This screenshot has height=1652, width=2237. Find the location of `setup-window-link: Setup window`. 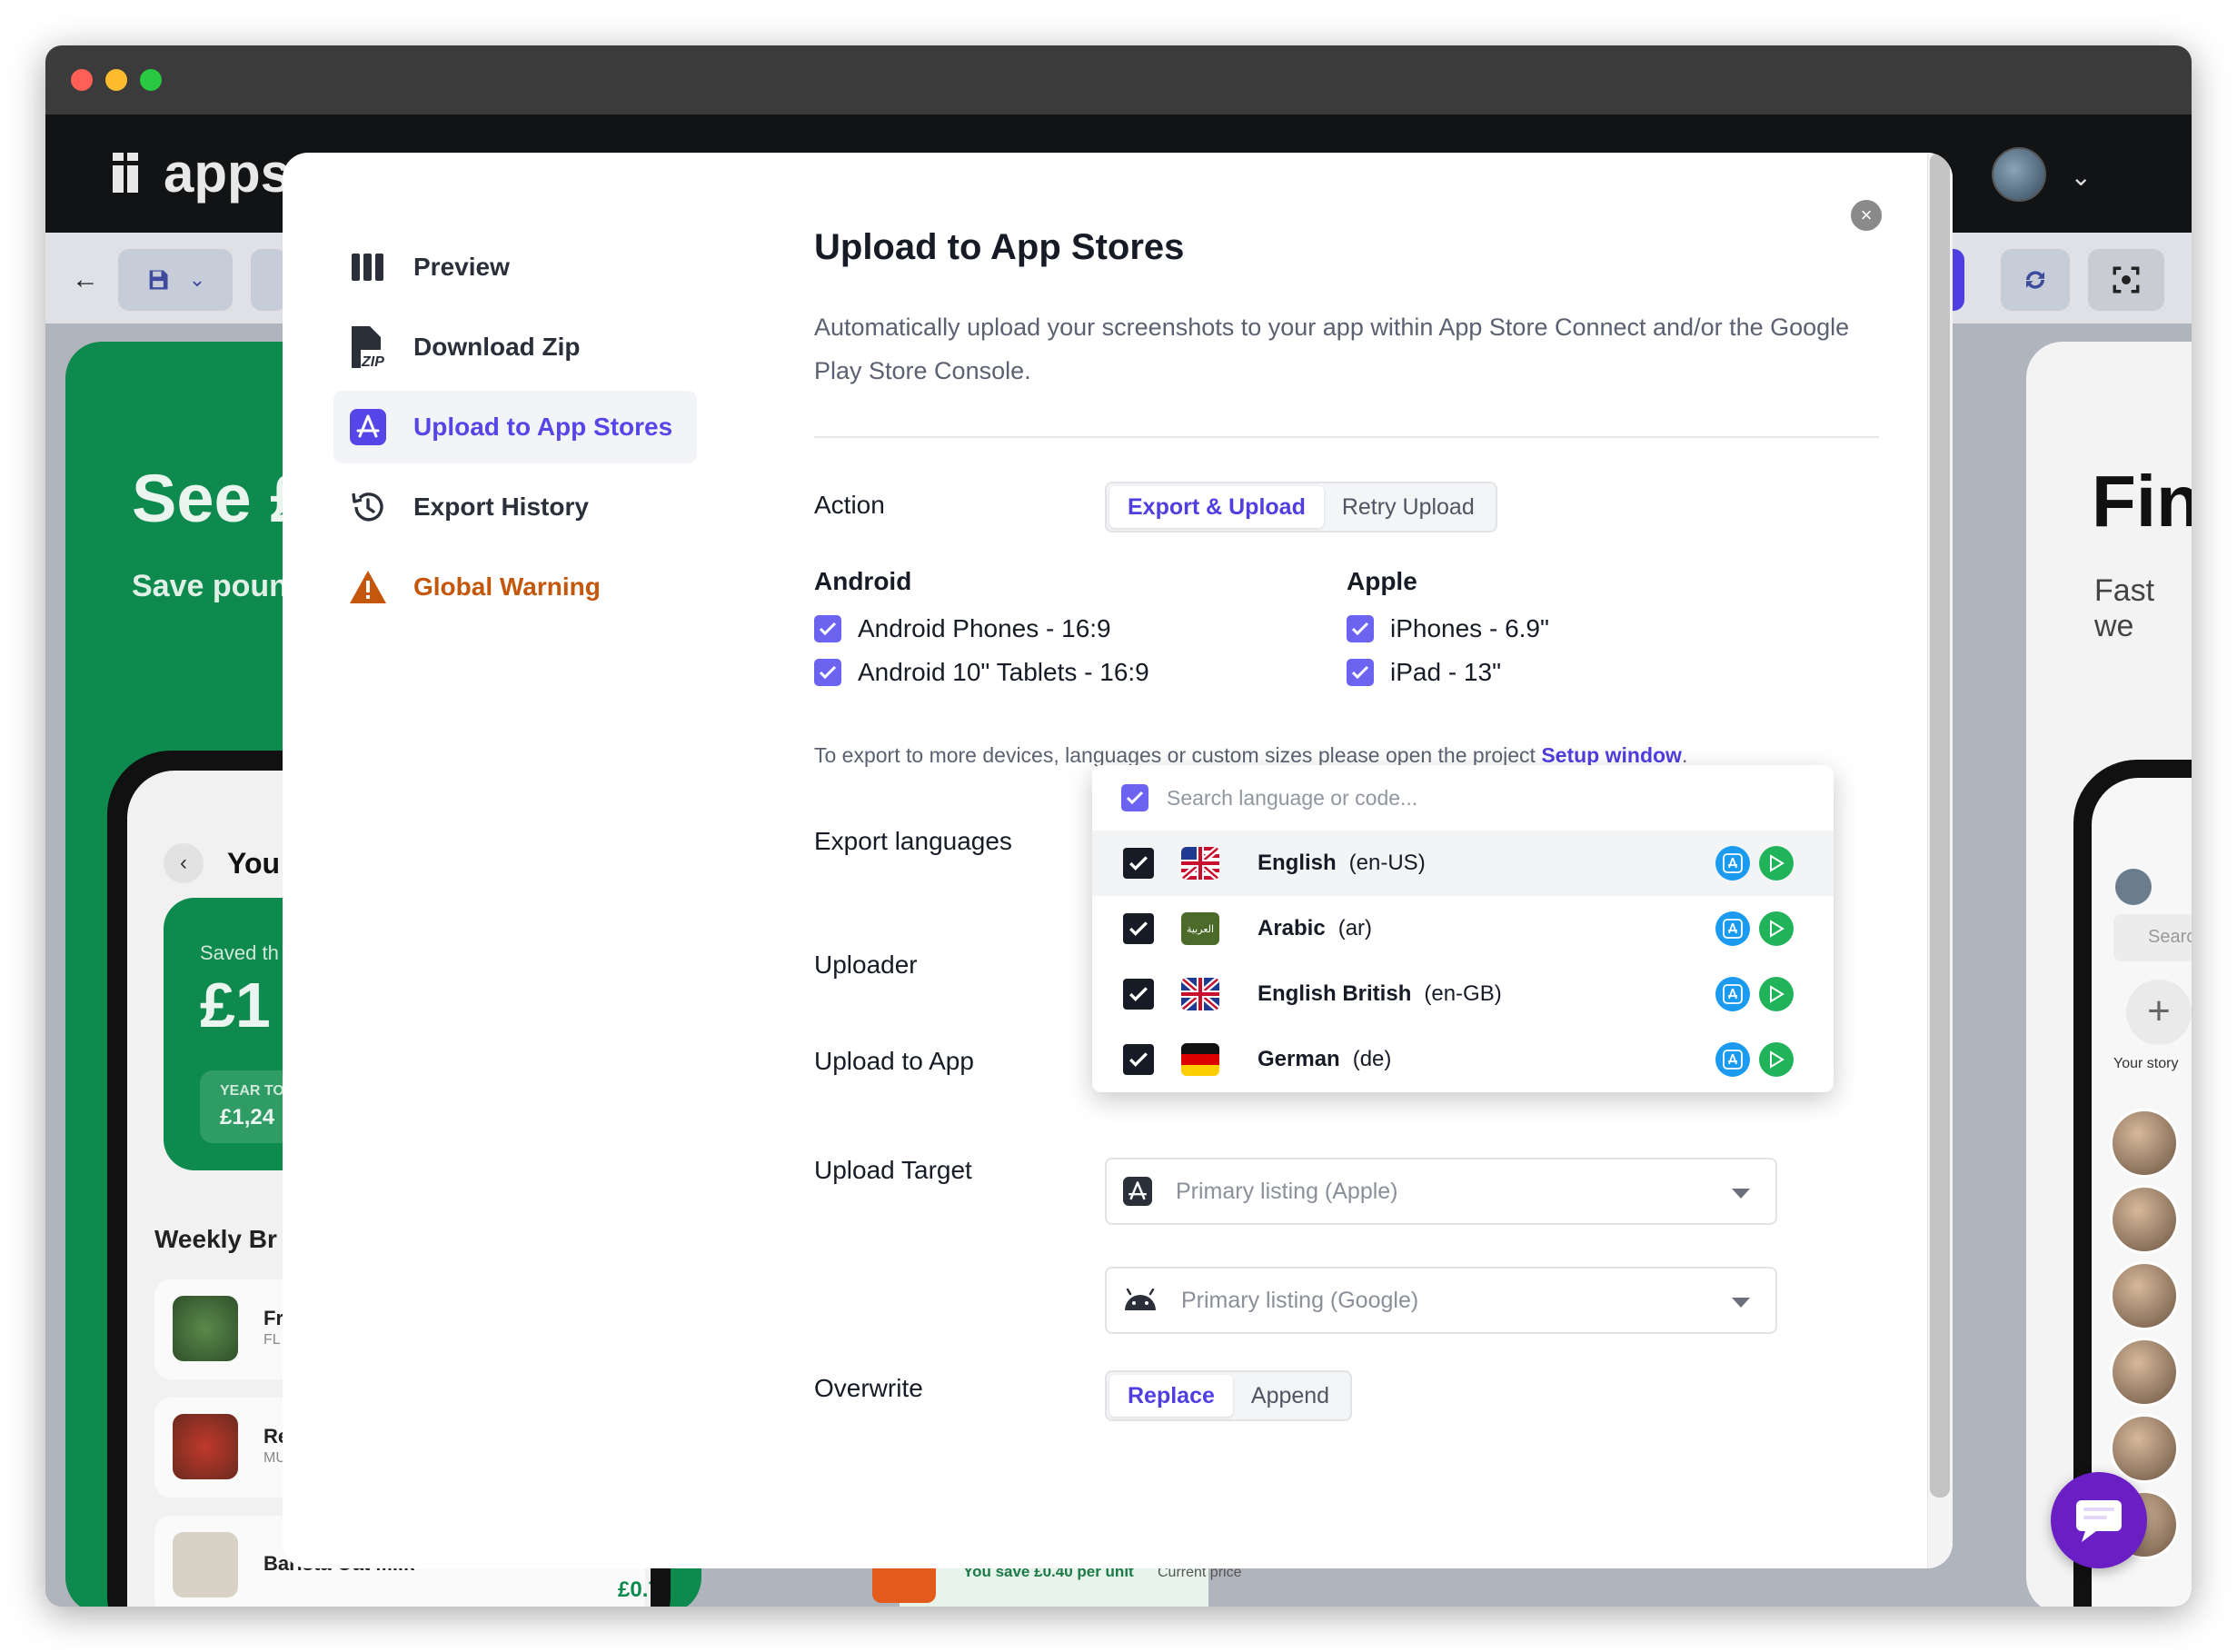

setup-window-link: Setup window is located at coordinates (1611, 755).